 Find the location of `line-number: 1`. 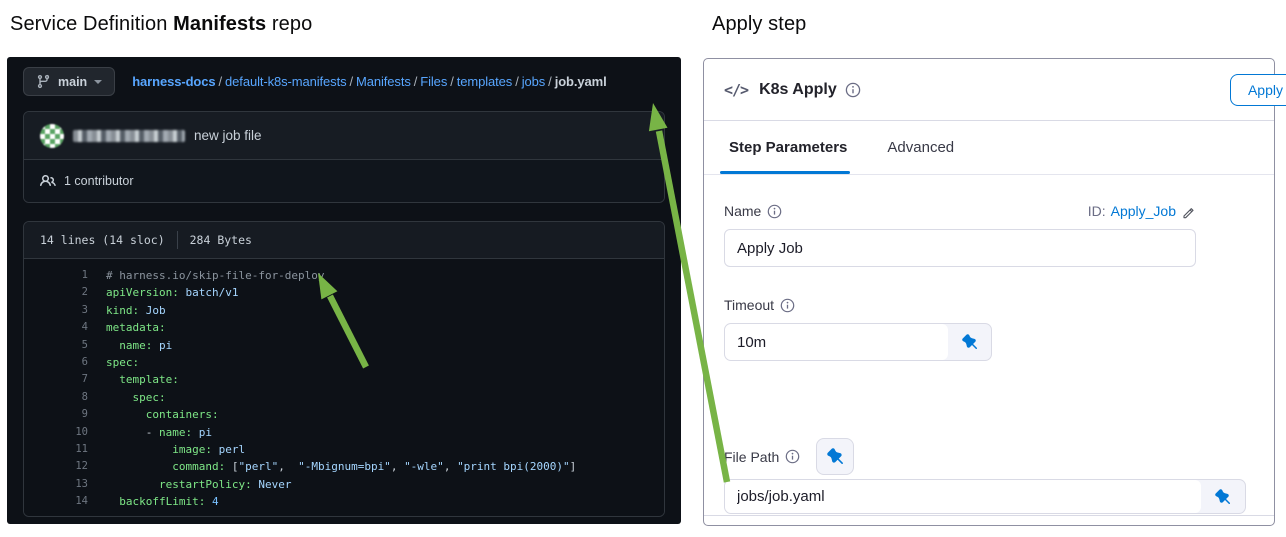

line-number: 1 is located at coordinates (56, 275).